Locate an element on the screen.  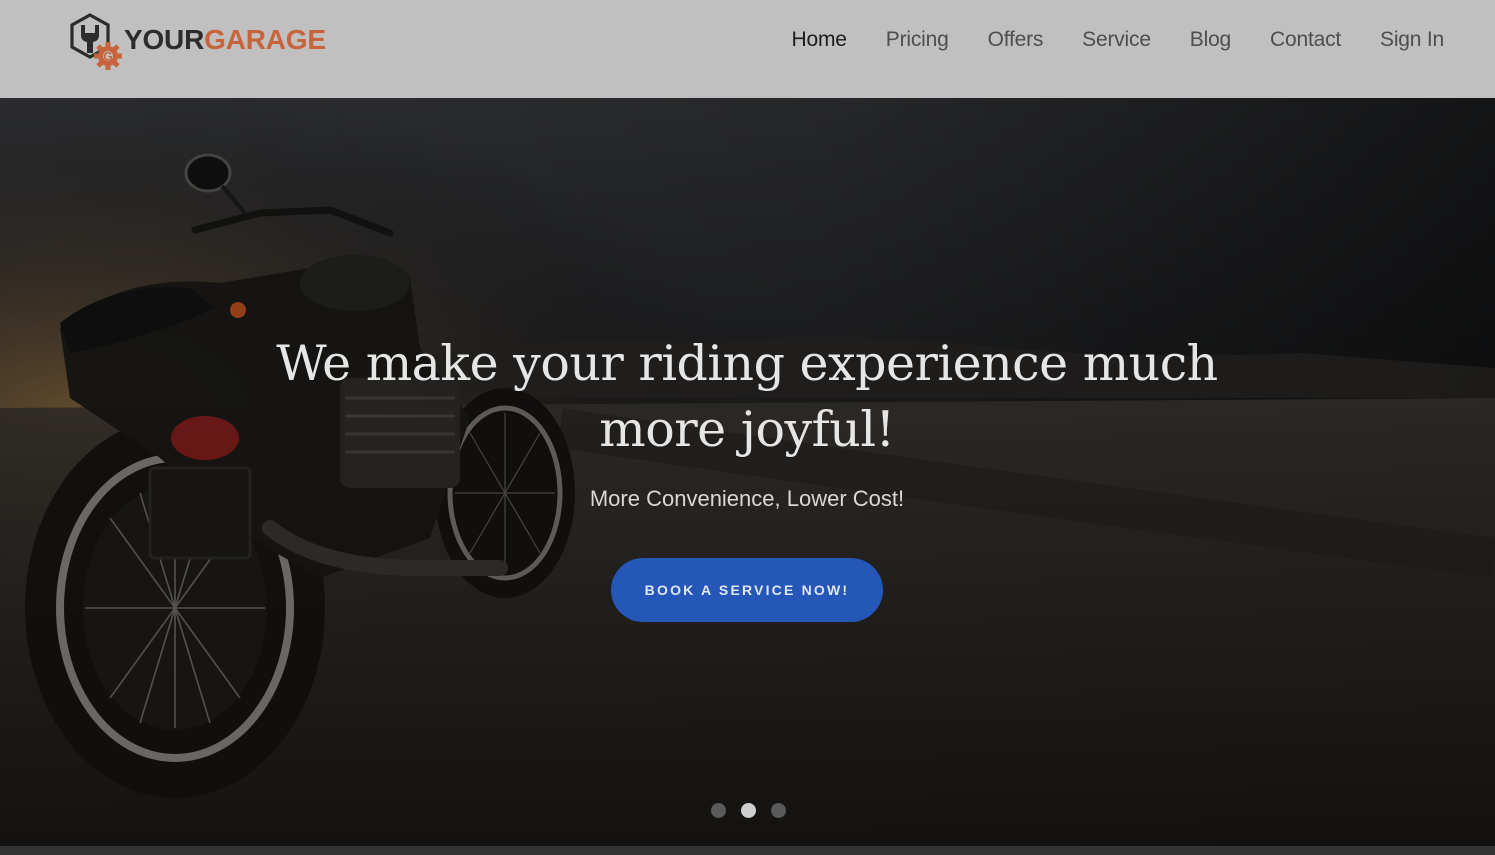
wrench-gear-logo-icon: G is located at coordinates (96, 41).